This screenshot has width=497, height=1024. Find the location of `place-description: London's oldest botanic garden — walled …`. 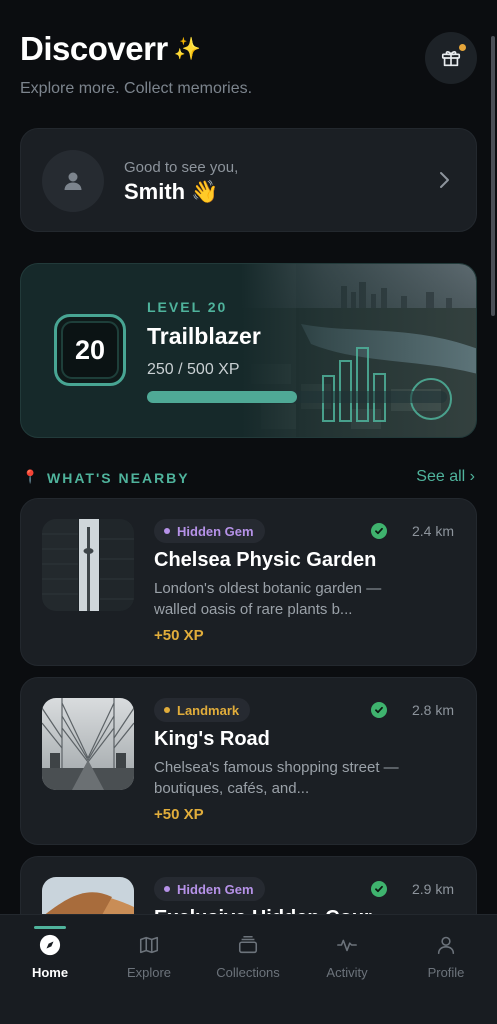

place-description: London's oldest botanic garden — walled … is located at coordinates (268, 599).